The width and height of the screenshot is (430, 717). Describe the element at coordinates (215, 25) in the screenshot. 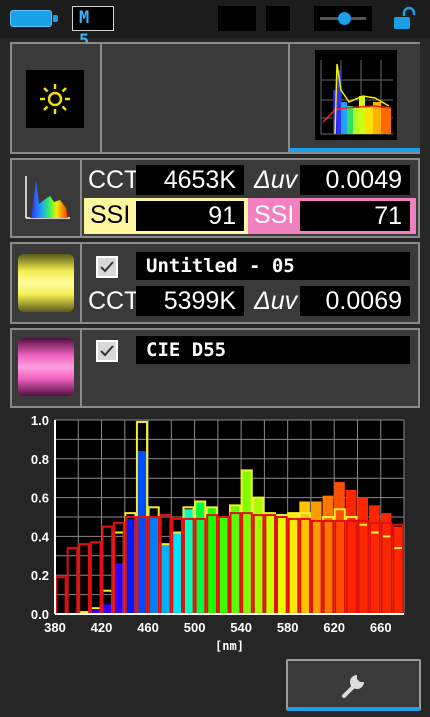

I see `status-bar: M 5` at that location.